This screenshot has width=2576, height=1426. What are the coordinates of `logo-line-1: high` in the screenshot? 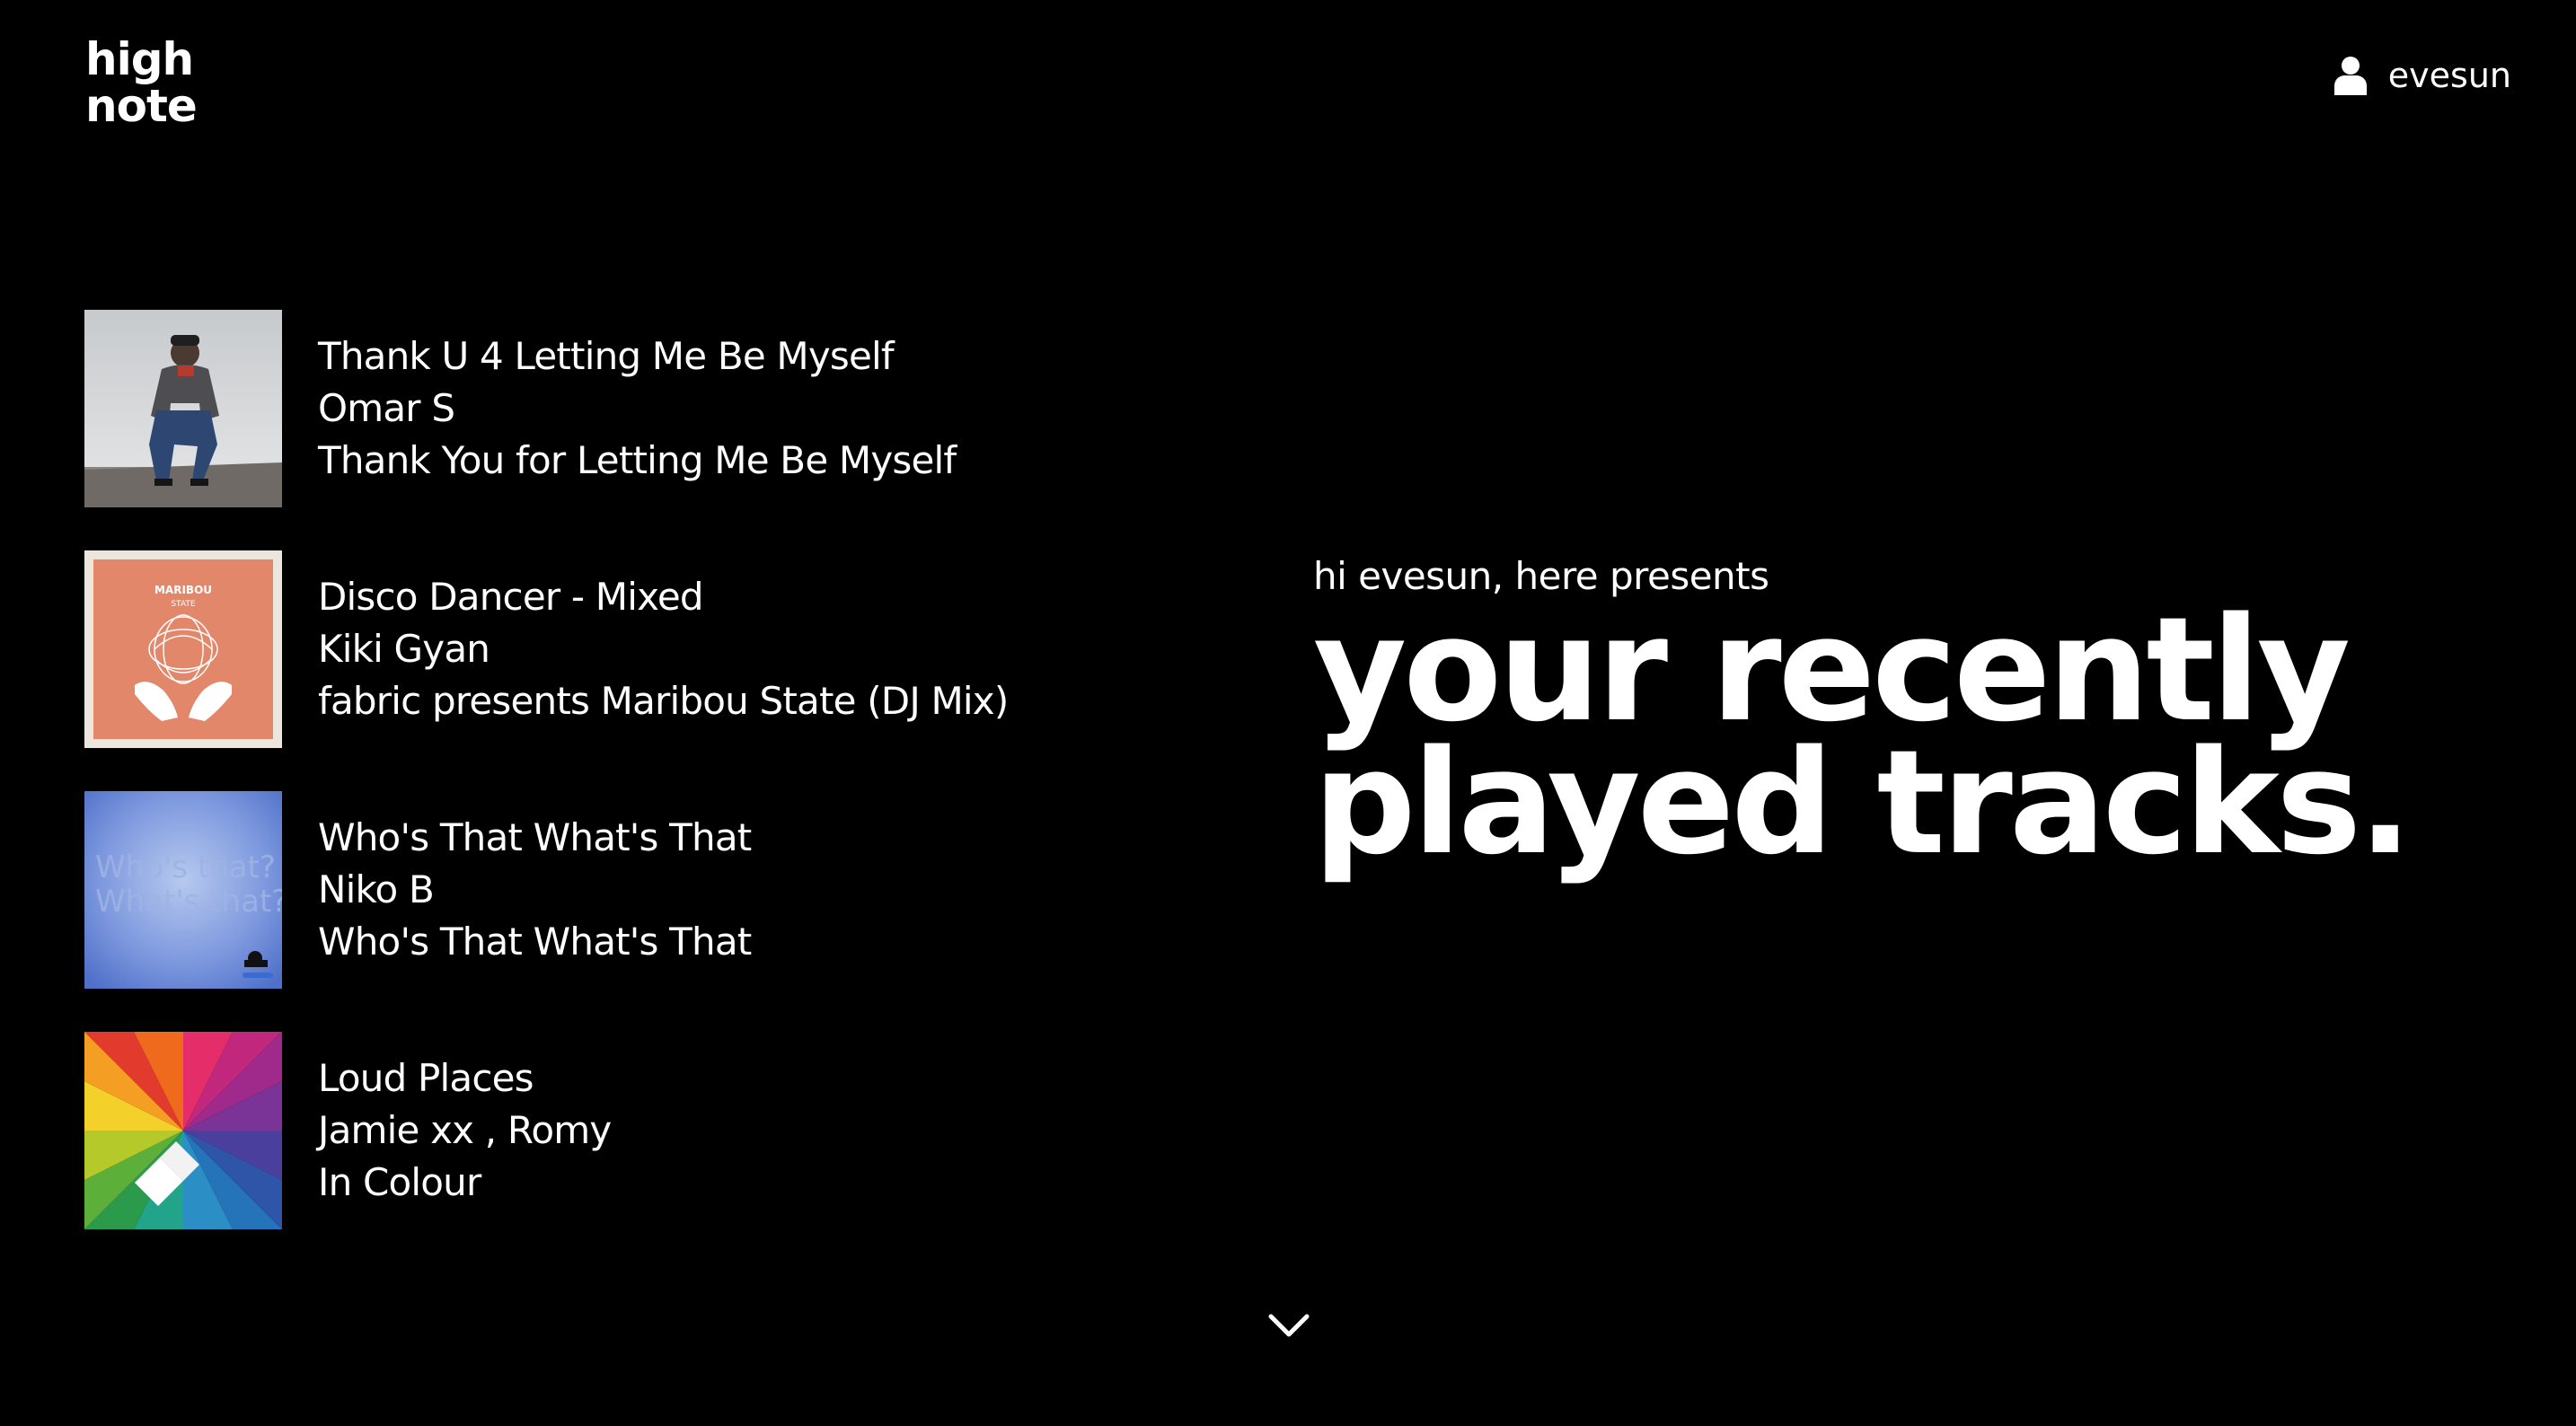 It's located at (139, 59).